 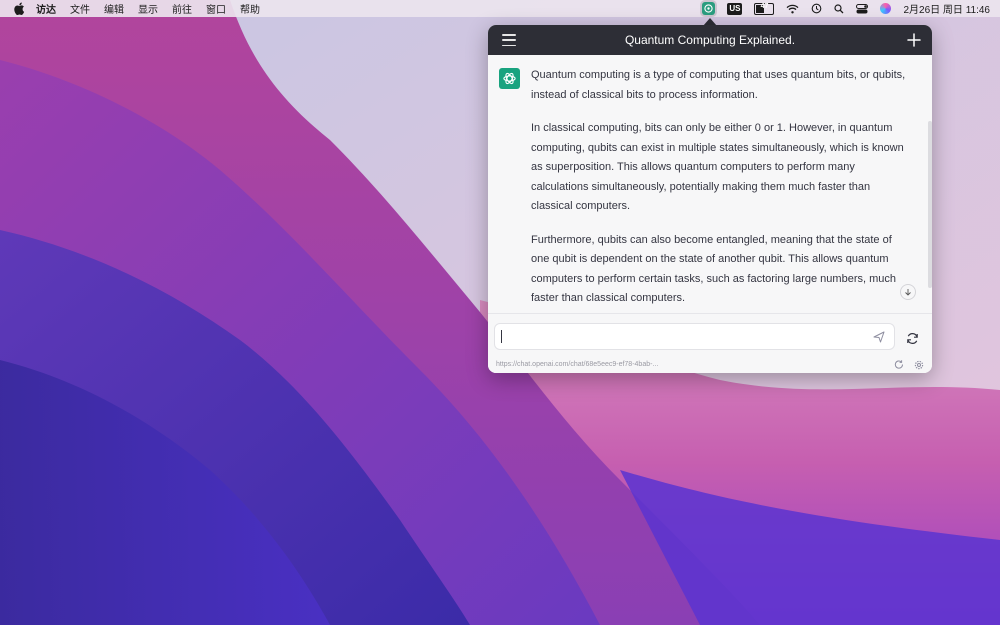 What do you see at coordinates (709, 8) in the screenshot?
I see `chatgpt-tray-icon` at bounding box center [709, 8].